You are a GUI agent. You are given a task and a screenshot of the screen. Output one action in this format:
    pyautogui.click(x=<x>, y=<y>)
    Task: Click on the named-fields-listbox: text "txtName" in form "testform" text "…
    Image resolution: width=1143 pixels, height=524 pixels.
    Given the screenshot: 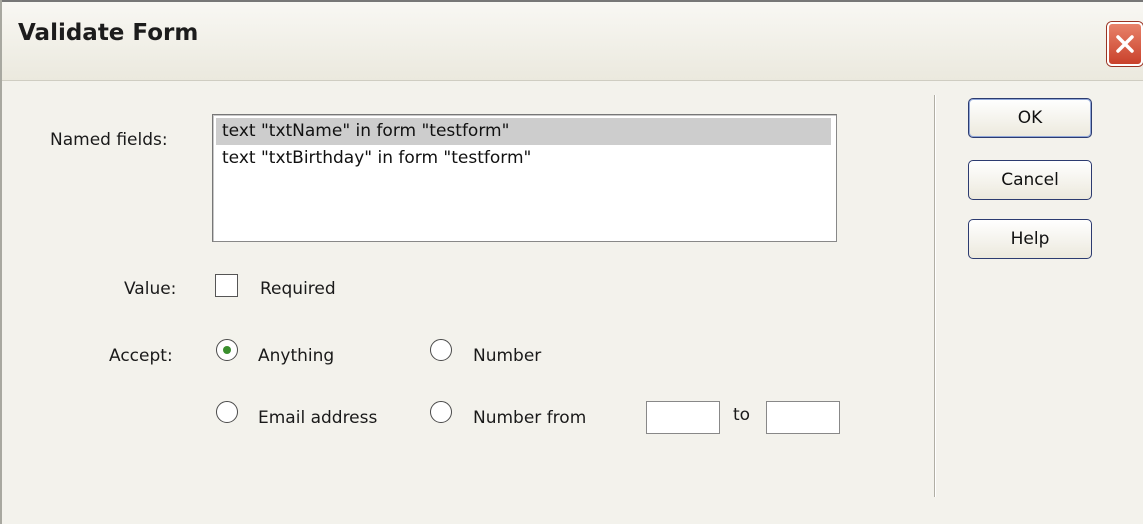 What is the action you would take?
    pyautogui.click(x=524, y=178)
    